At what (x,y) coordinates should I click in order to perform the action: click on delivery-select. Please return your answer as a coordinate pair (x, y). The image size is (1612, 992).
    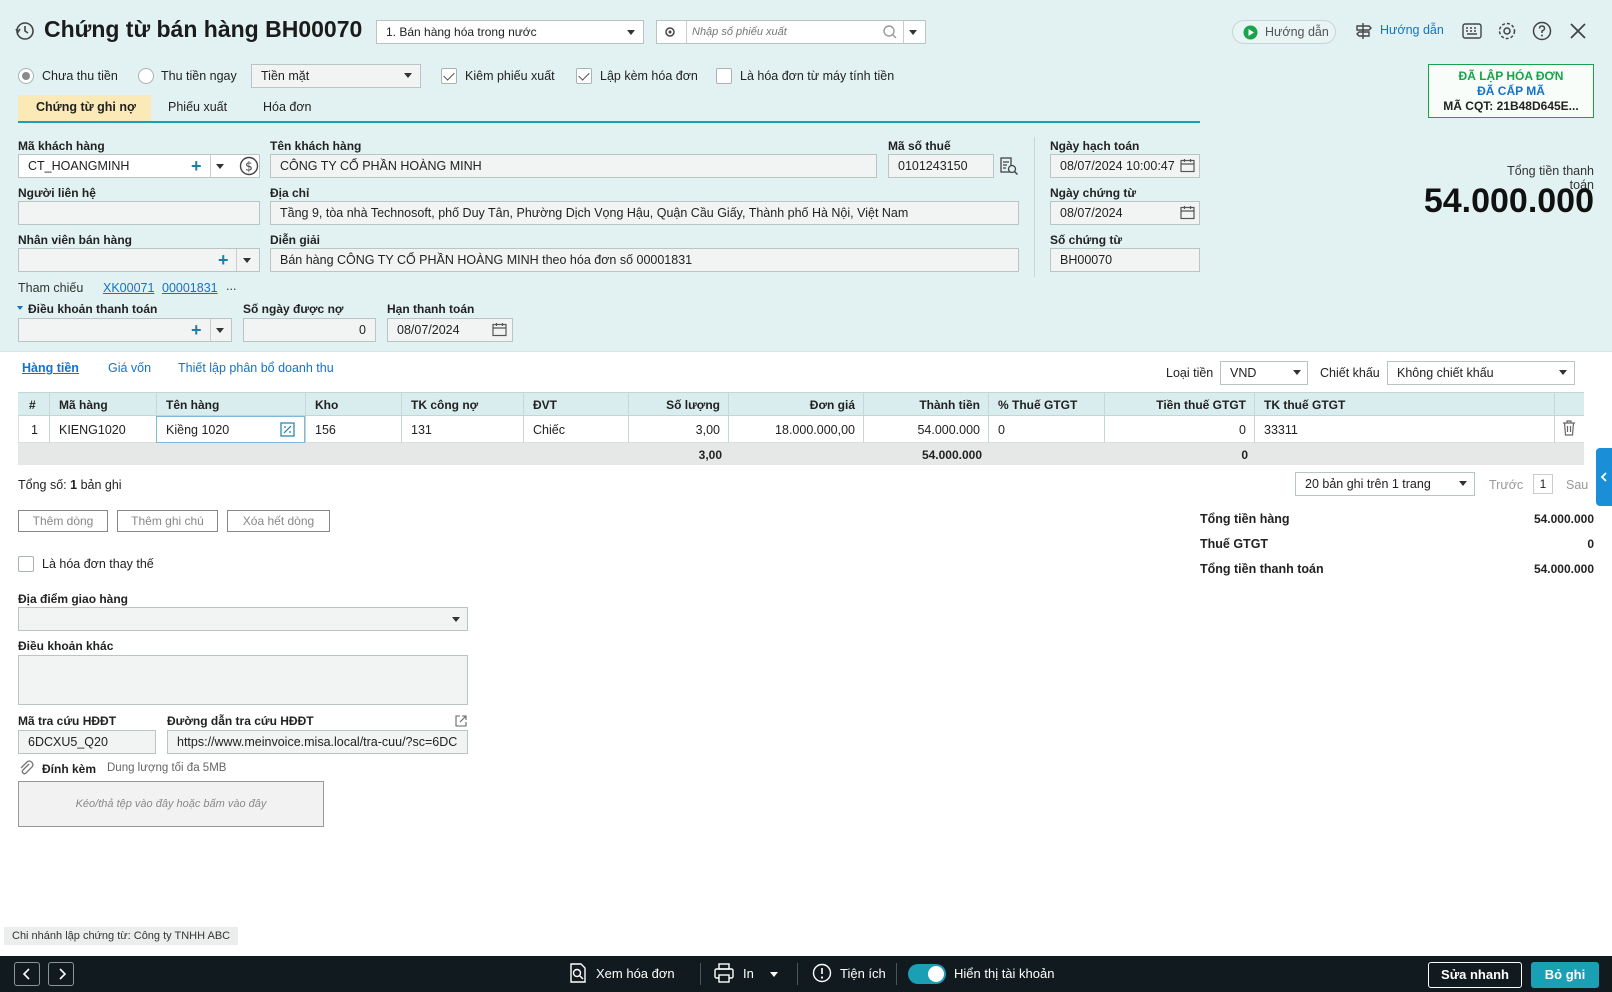
    Looking at the image, I should click on (243, 619).